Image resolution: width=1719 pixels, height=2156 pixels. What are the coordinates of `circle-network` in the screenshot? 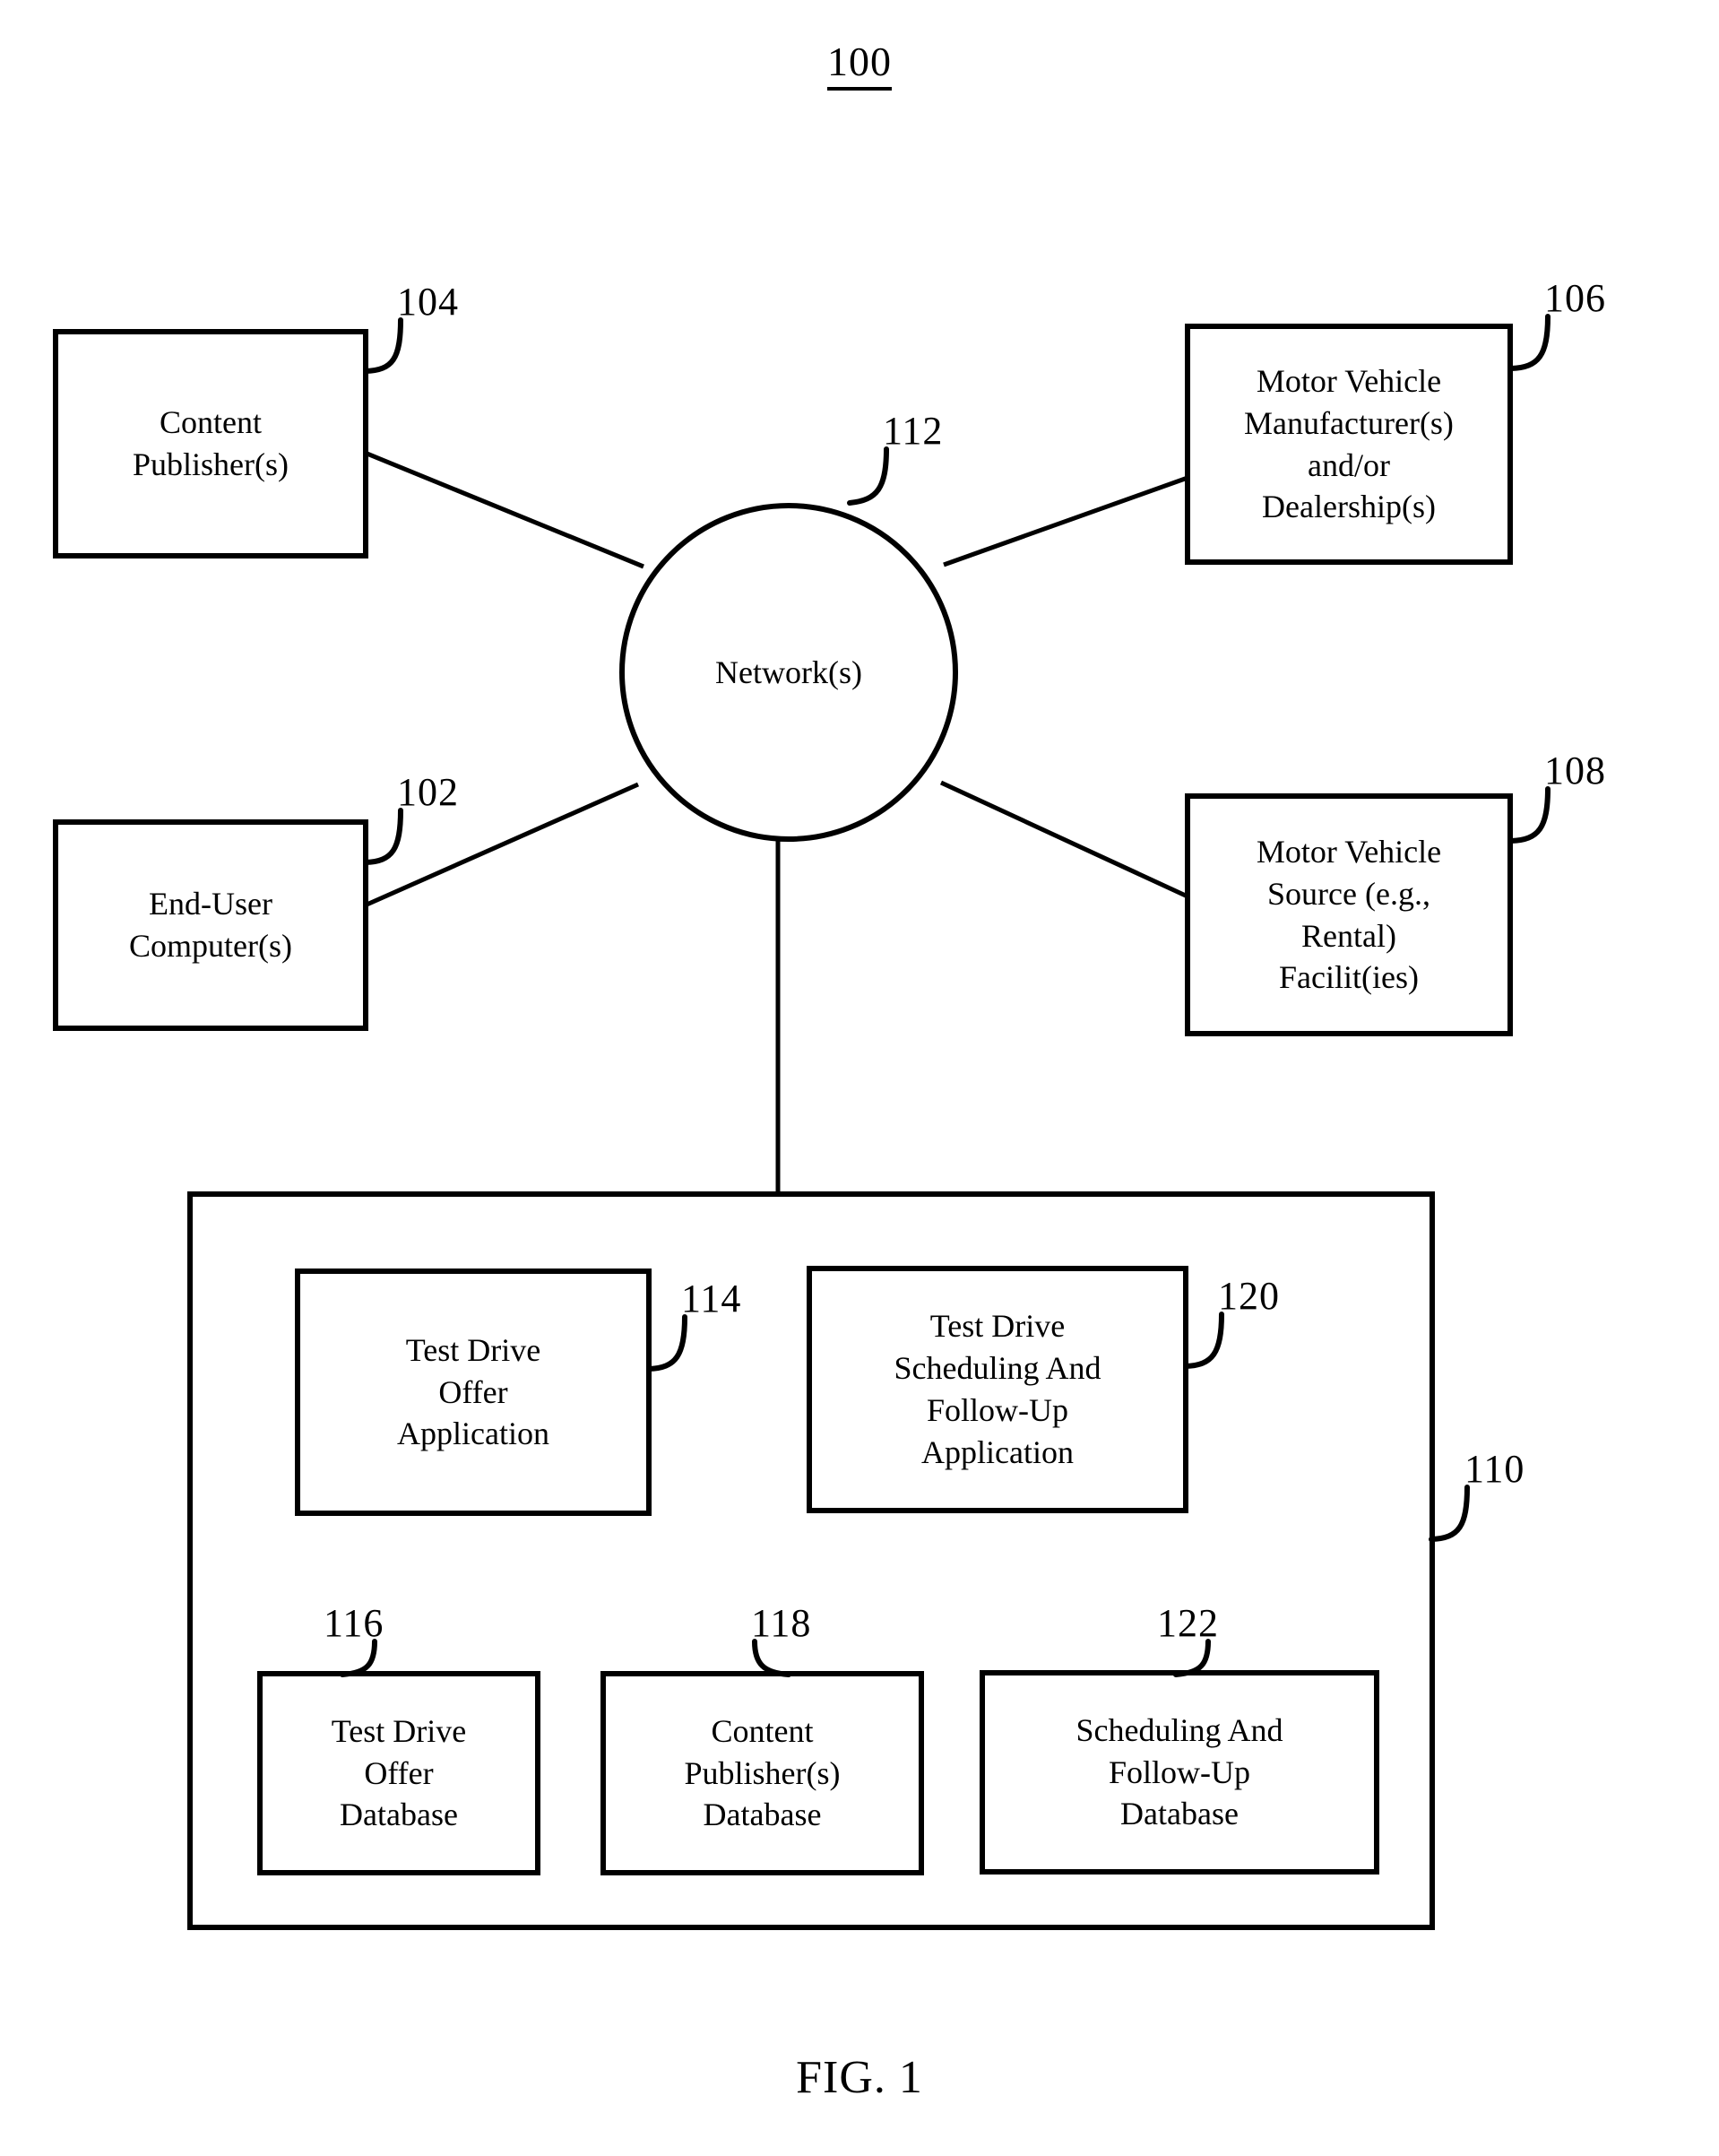 It's located at (788, 672).